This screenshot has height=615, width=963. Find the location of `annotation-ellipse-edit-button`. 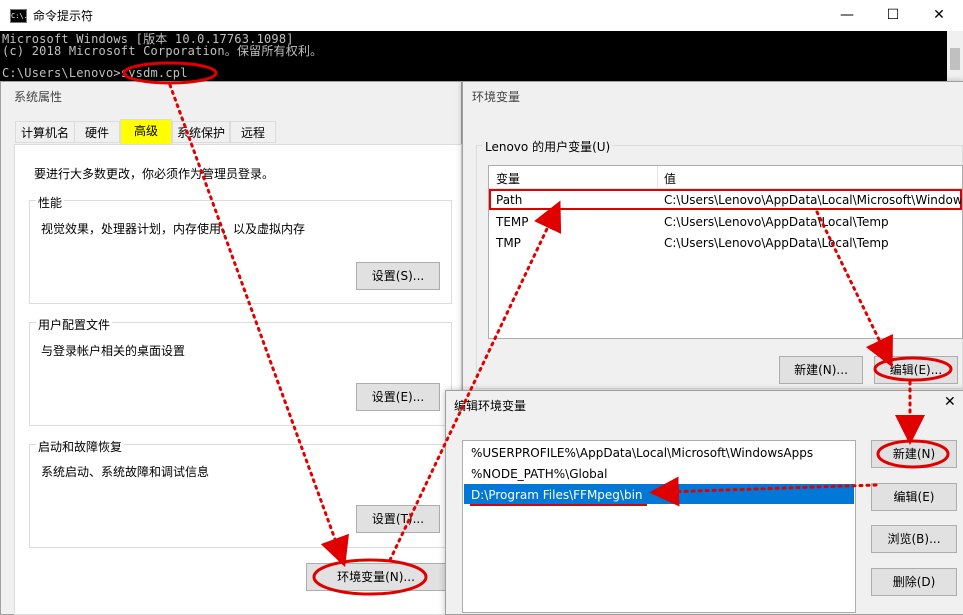

annotation-ellipse-edit-button is located at coordinates (913, 369).